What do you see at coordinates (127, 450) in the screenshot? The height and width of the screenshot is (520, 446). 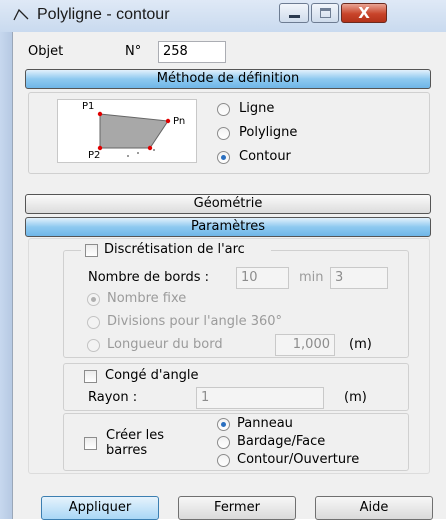 I see `creer-barres-label-line2: barres` at bounding box center [127, 450].